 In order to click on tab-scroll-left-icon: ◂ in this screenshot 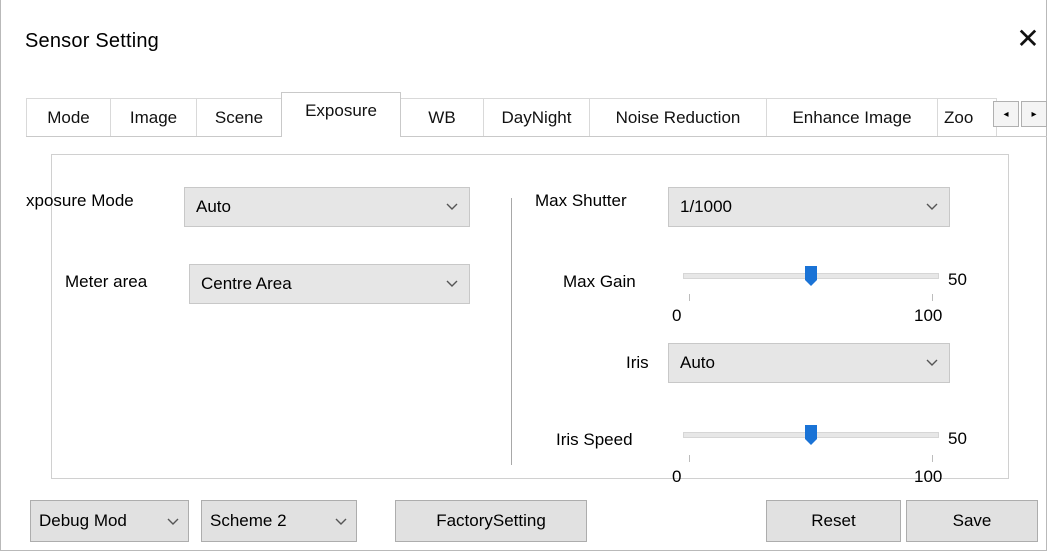, I will do `click(1006, 114)`.